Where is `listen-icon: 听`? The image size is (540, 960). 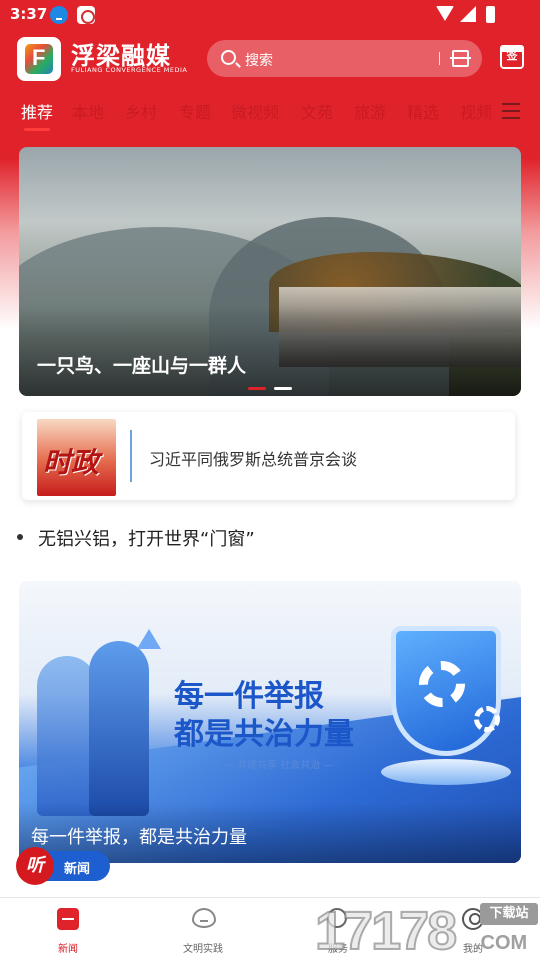 listen-icon: 听 is located at coordinates (35, 866).